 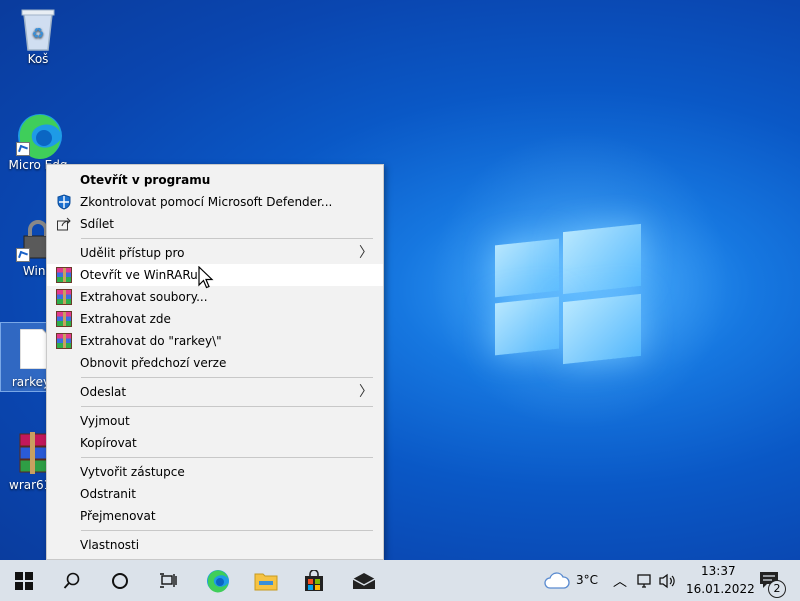 I want to click on desktop-icon-recycle-bin: ♻ Koš, so click(x=38, y=36).